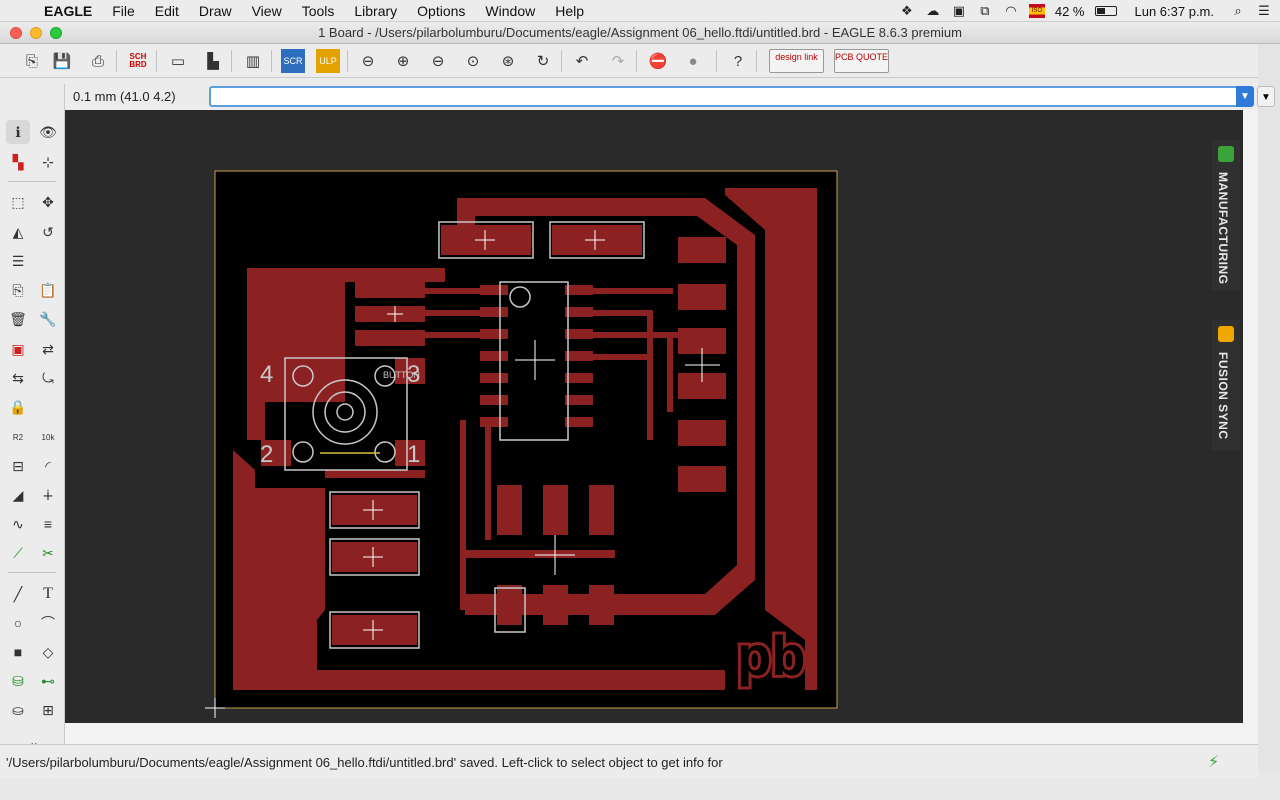  I want to click on miter-icon: ◜, so click(48, 466).